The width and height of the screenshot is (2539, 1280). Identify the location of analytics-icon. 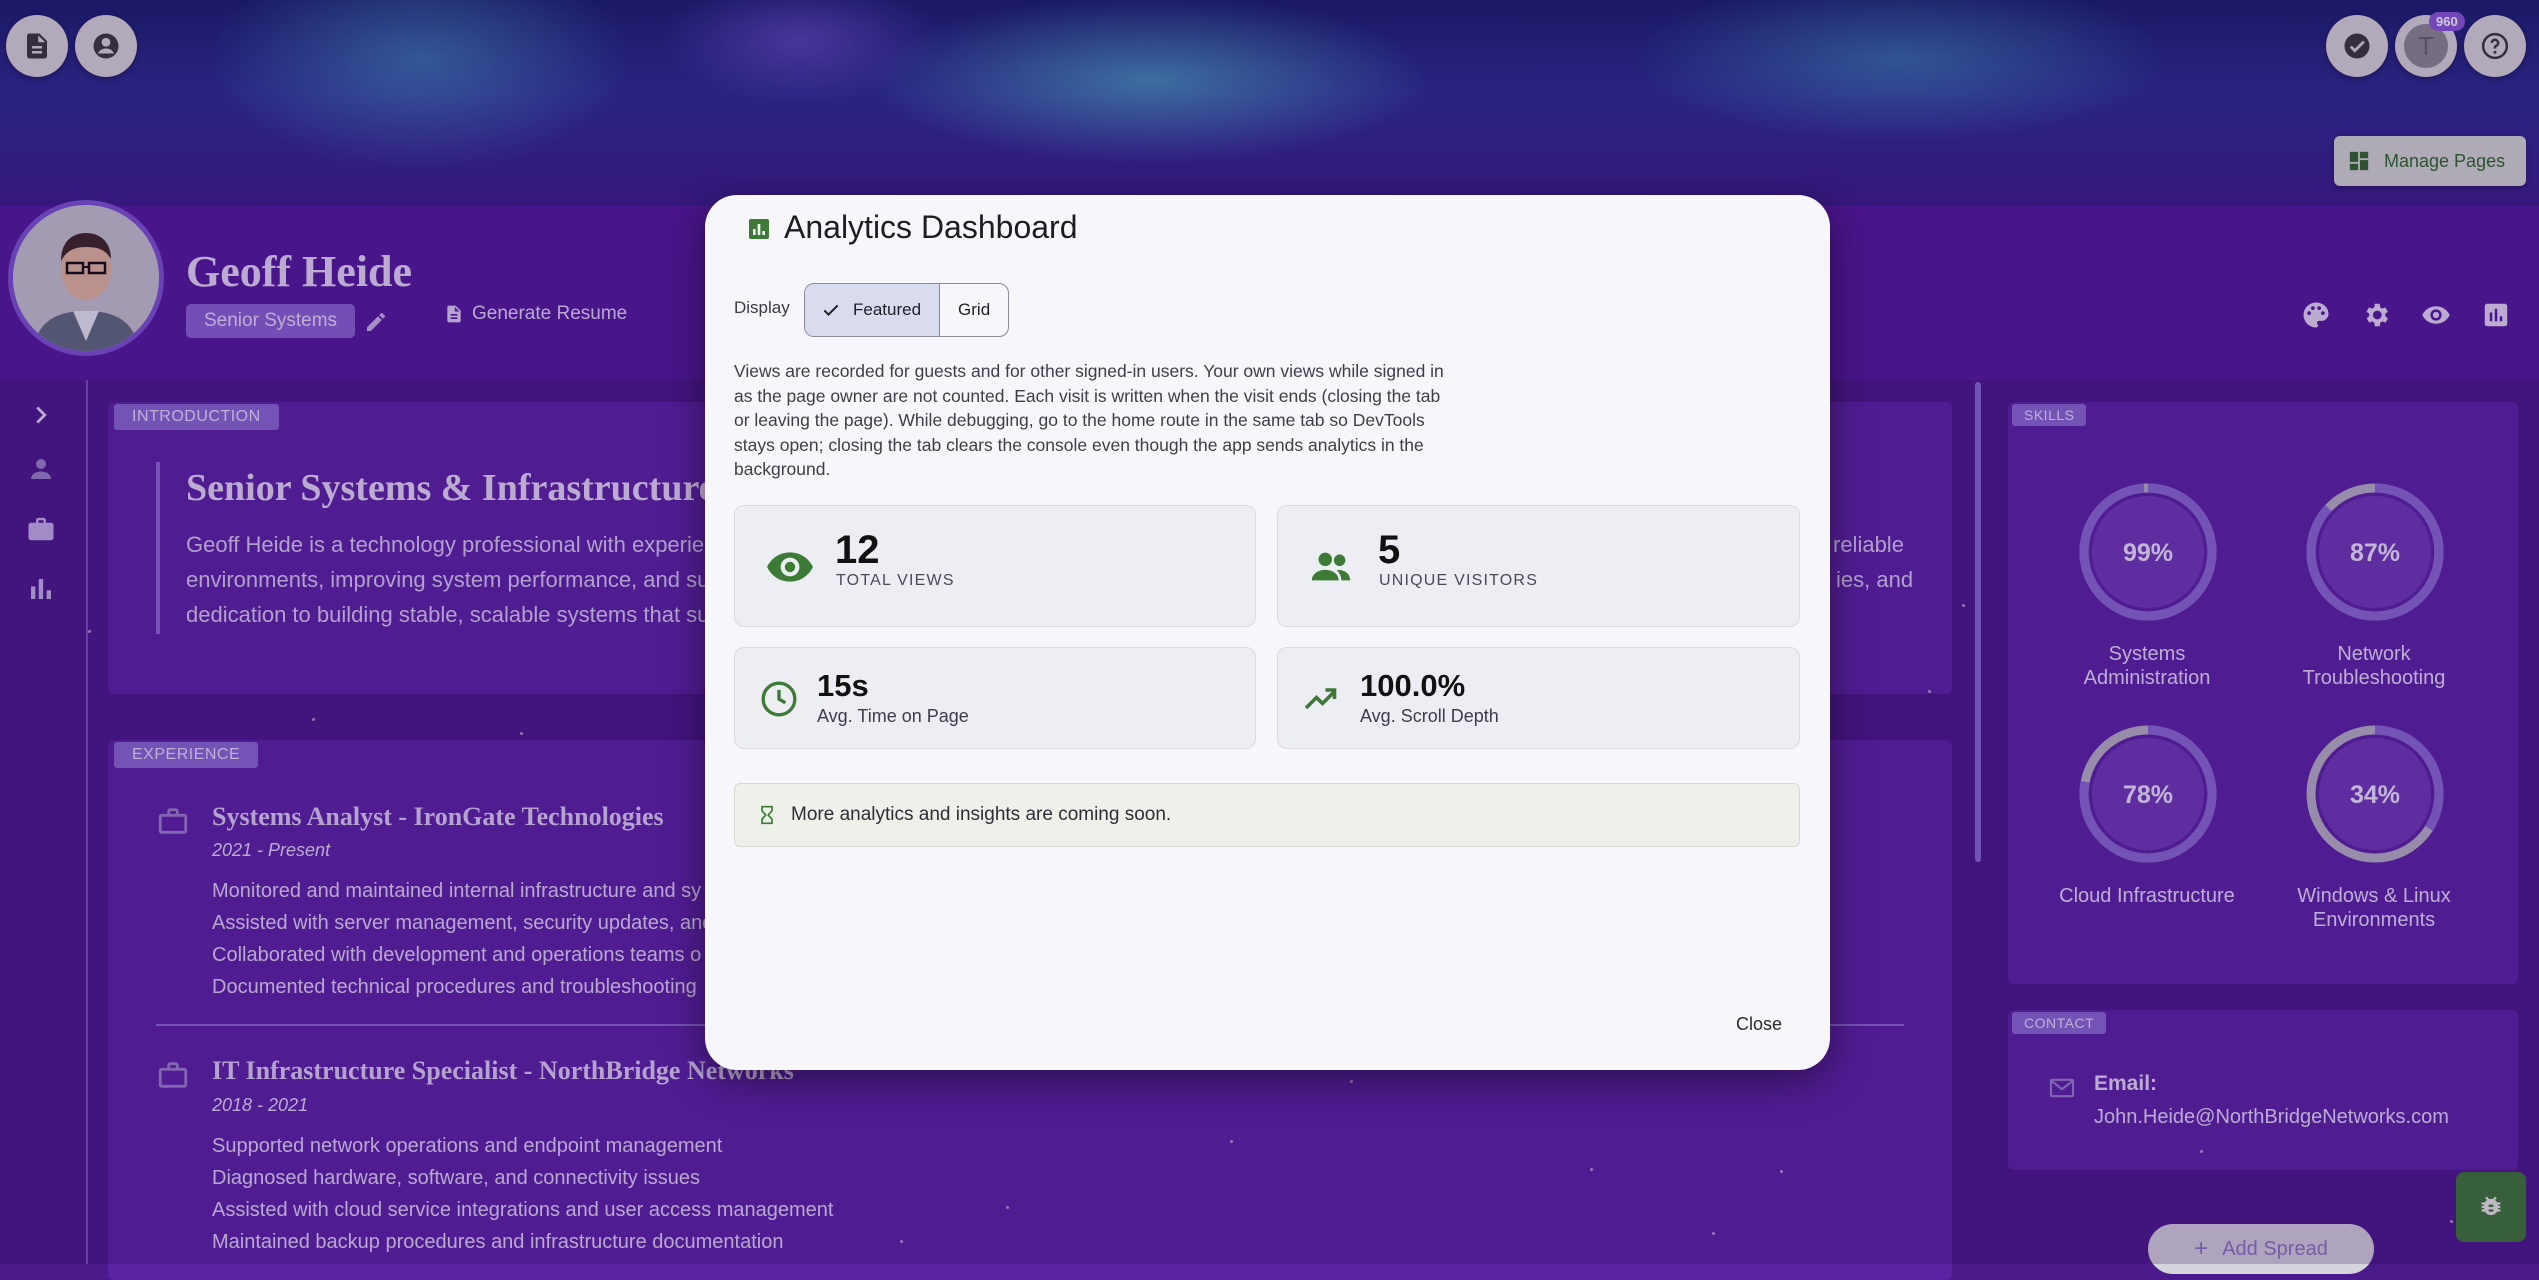
(759, 229).